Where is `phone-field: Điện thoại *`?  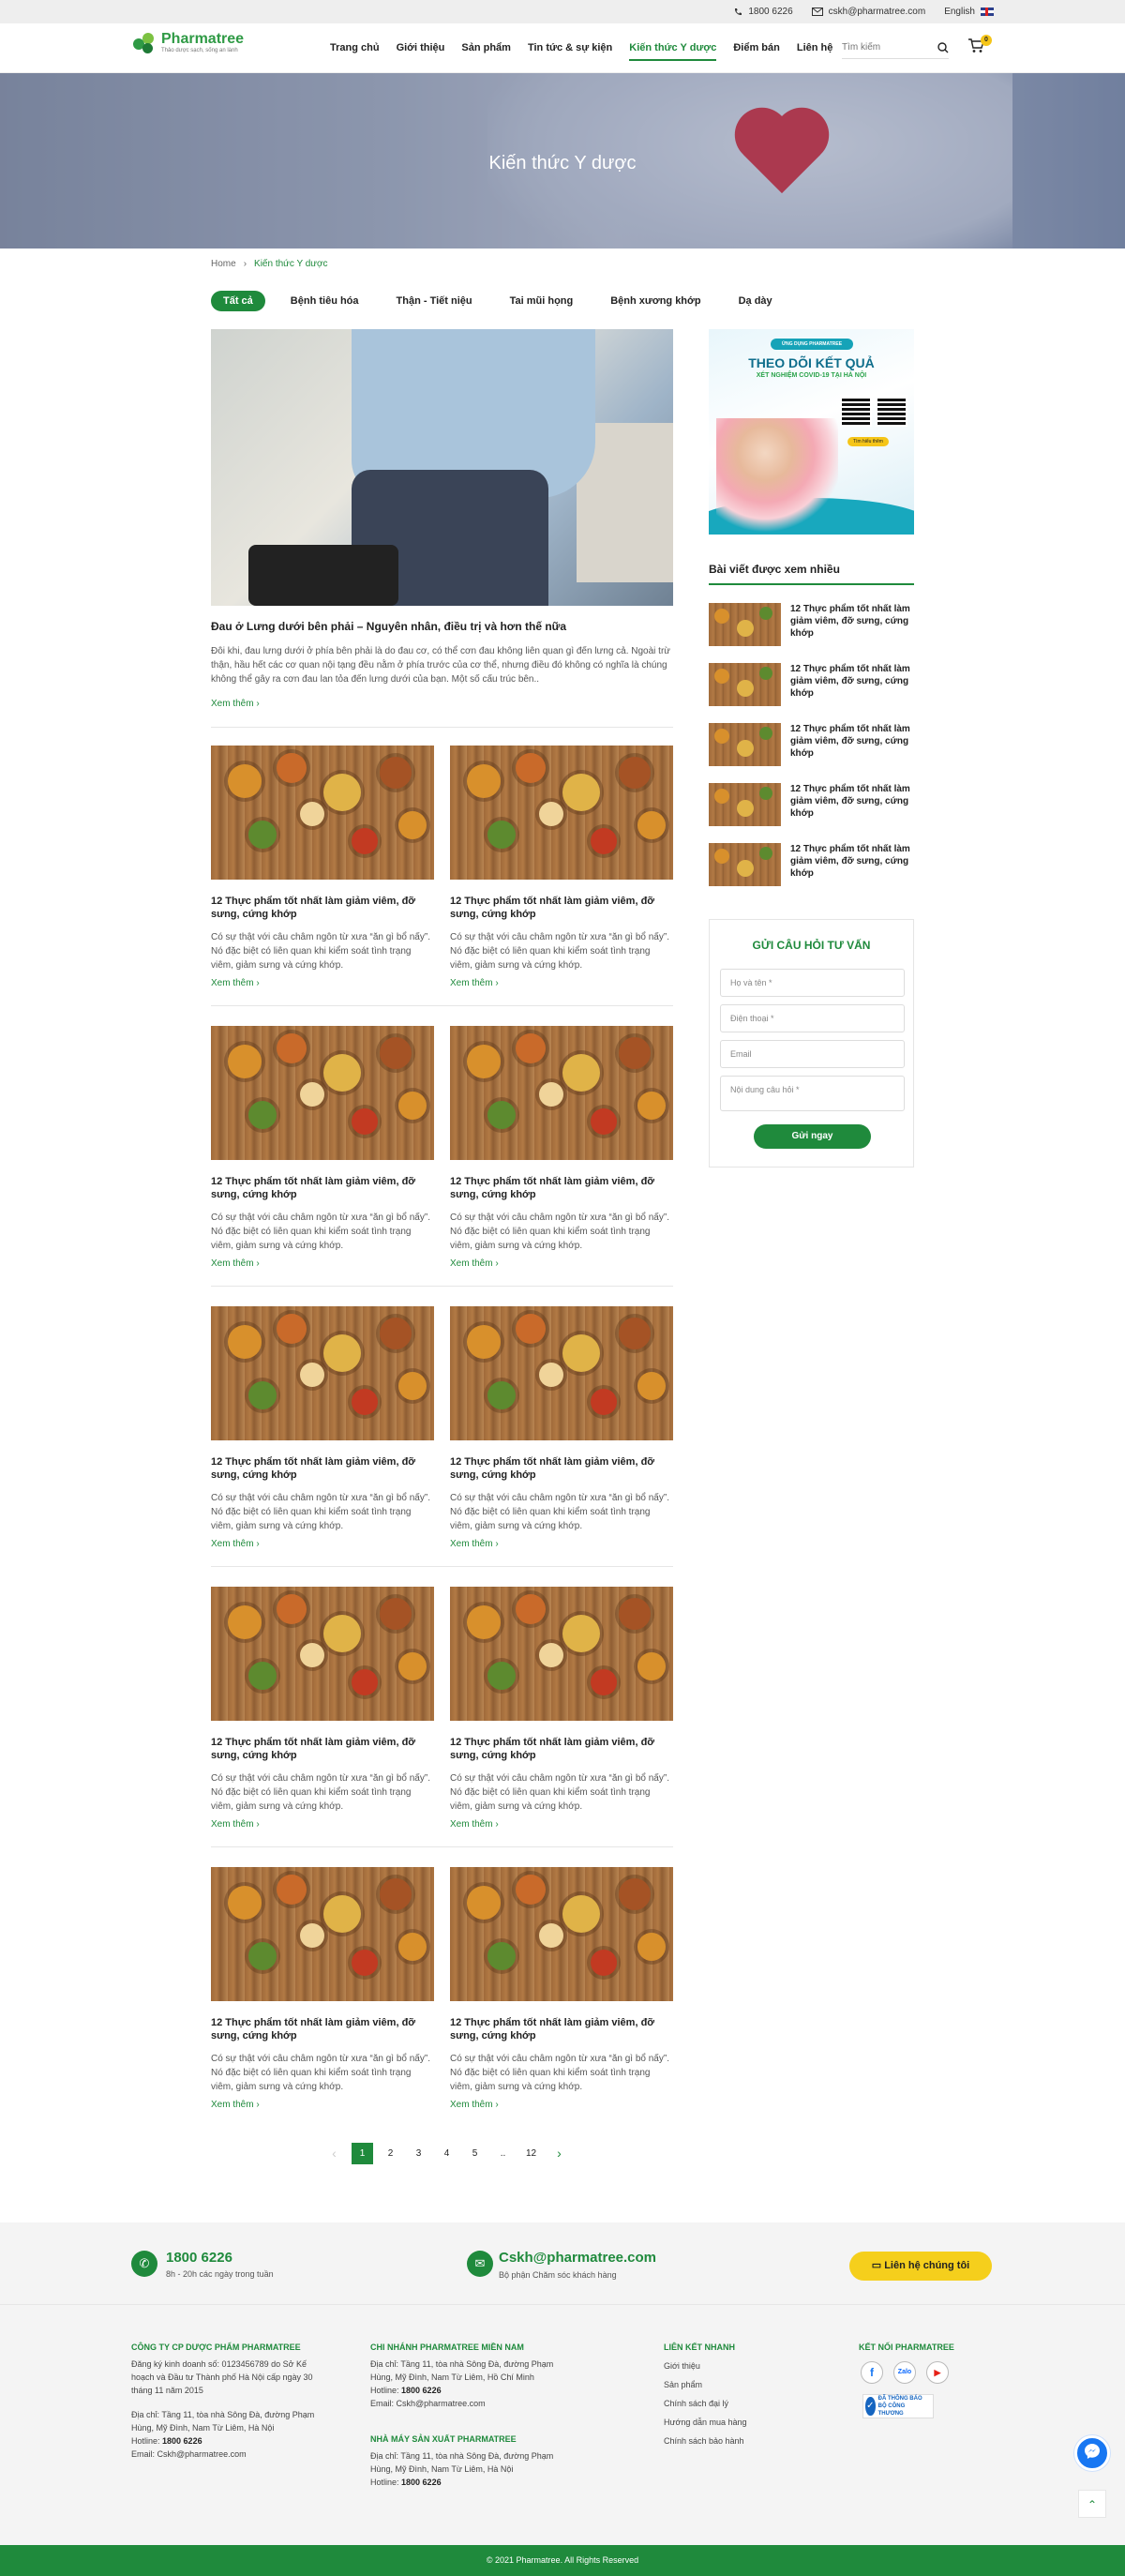
phone-field: Điện thoại * is located at coordinates (812, 1018).